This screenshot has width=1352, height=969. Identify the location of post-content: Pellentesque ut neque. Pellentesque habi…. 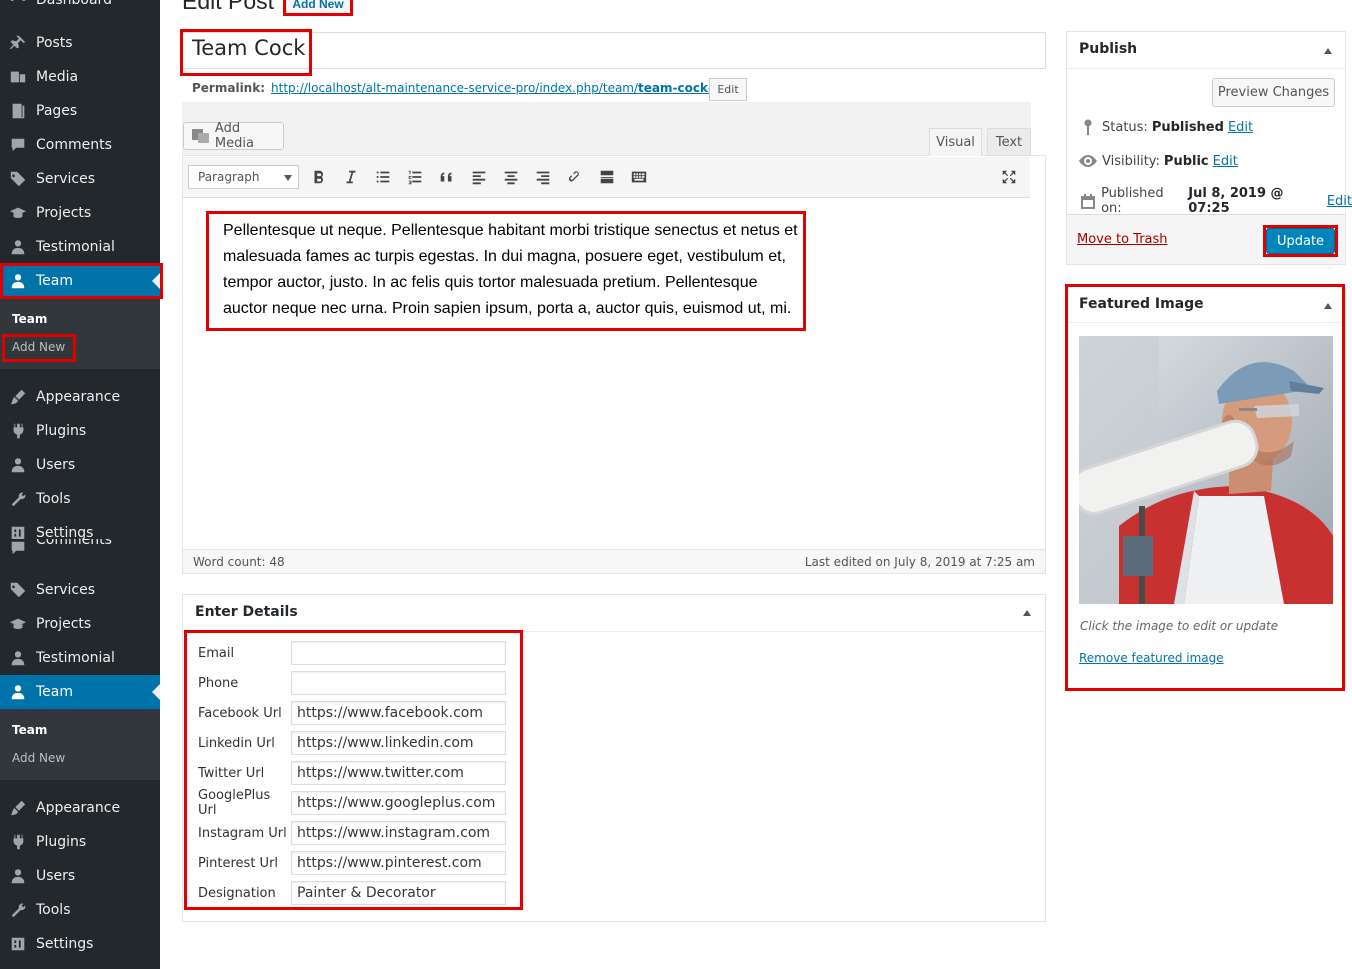
(513, 270).